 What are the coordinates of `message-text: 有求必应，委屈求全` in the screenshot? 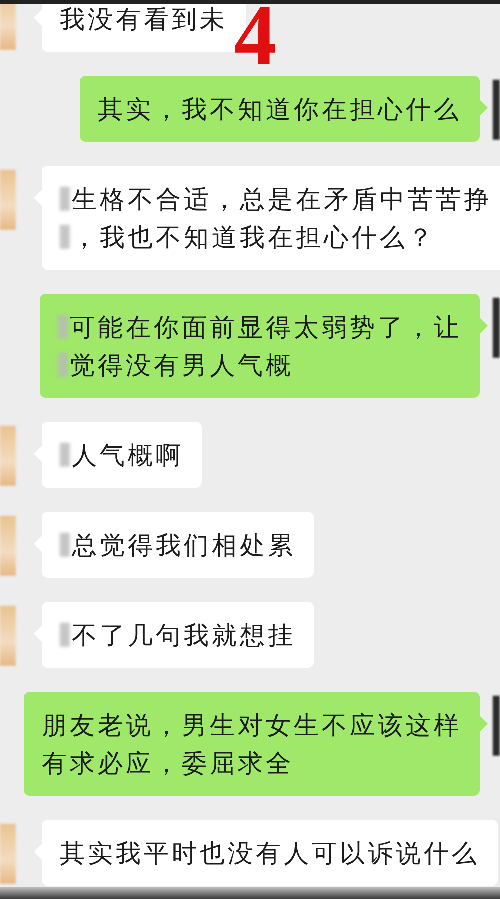 It's located at (168, 764).